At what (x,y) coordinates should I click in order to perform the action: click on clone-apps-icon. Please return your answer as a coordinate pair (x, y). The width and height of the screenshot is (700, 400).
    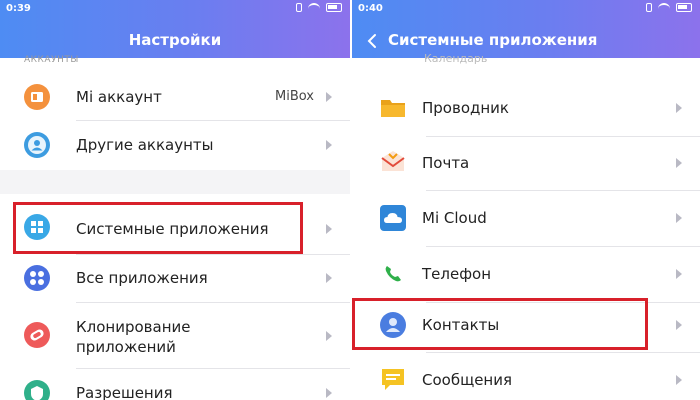
    Looking at the image, I should click on (37, 335).